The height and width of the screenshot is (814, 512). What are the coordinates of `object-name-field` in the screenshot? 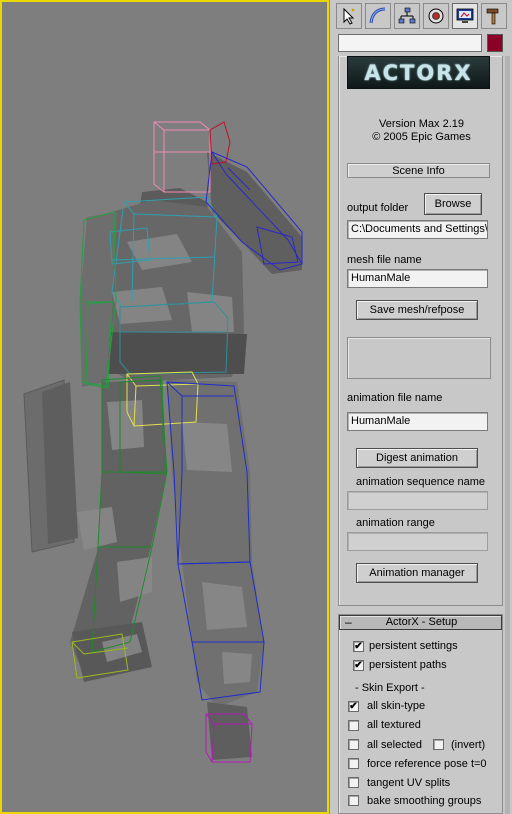 It's located at (410, 43).